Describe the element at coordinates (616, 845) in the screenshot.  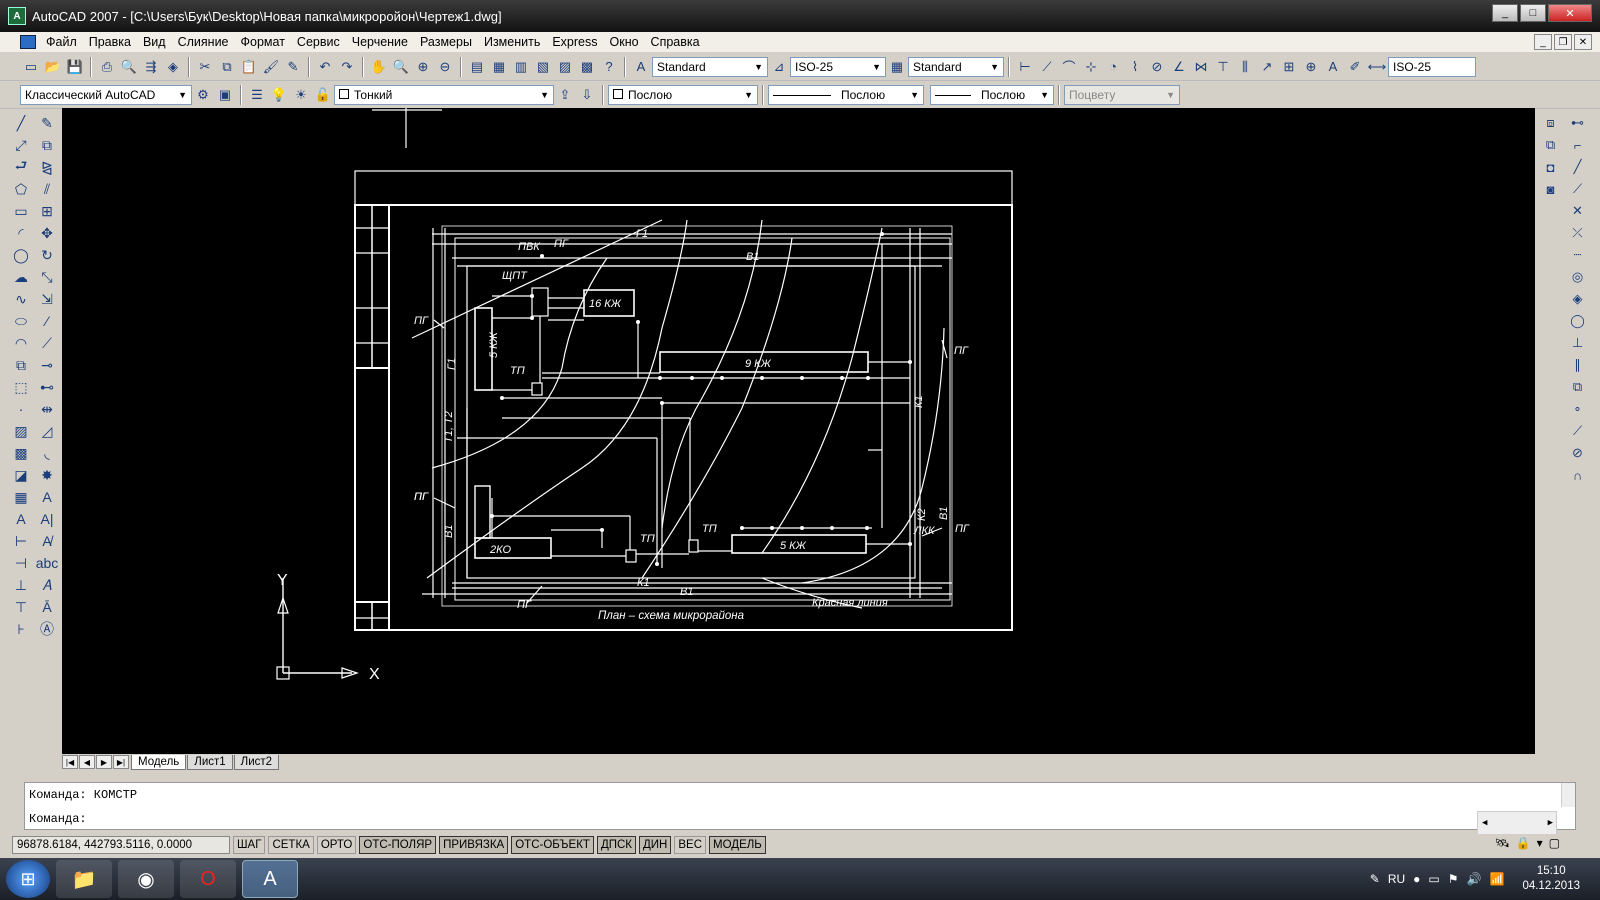
I see `ducs-toggle: ДПСК` at that location.